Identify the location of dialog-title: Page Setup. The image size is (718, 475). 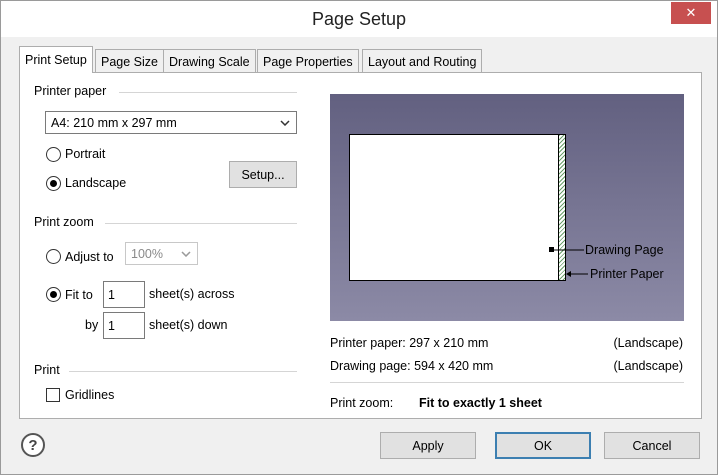
(359, 19).